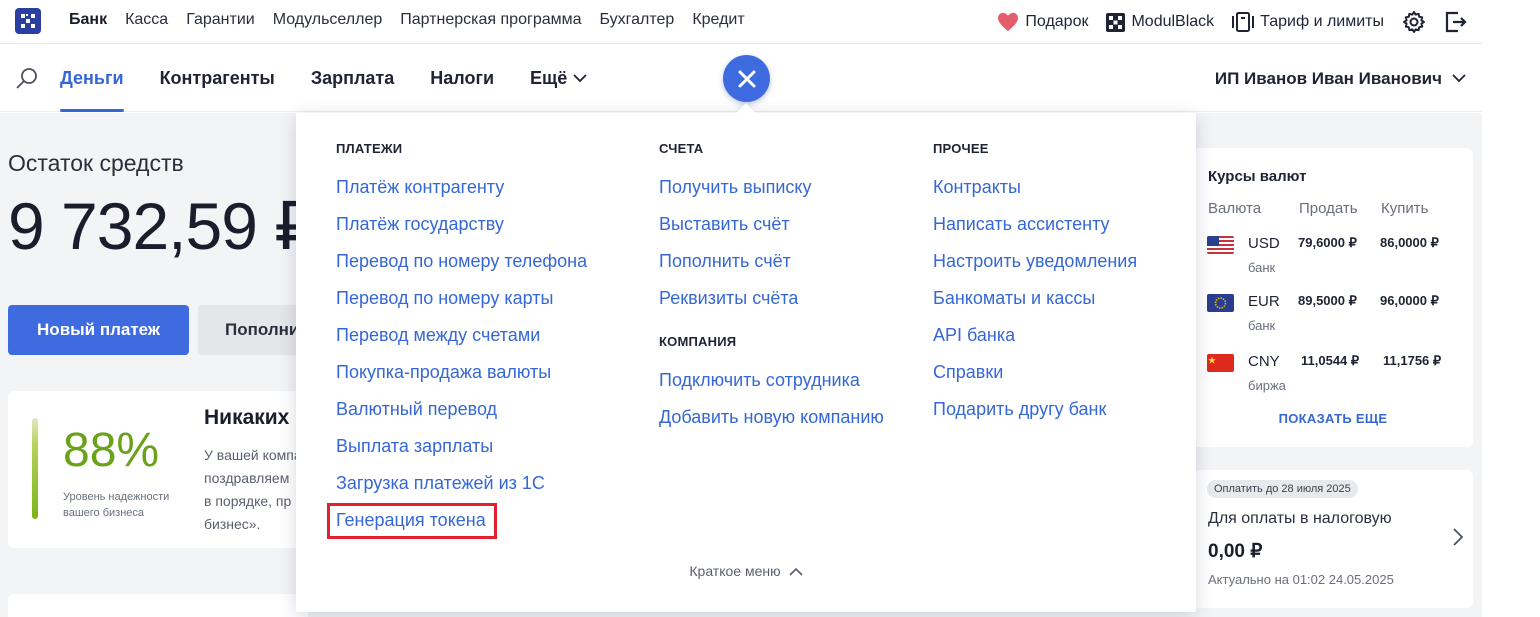 The image size is (1540, 617). What do you see at coordinates (637, 20) in the screenshot?
I see `top-nav-accountant: Бухгалтер` at bounding box center [637, 20].